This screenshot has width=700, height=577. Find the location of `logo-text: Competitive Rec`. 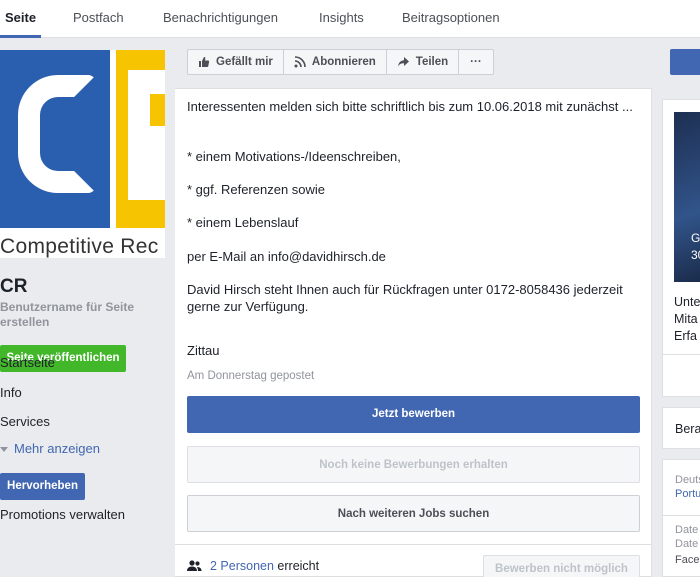

logo-text: Competitive Rec is located at coordinates (79, 246).